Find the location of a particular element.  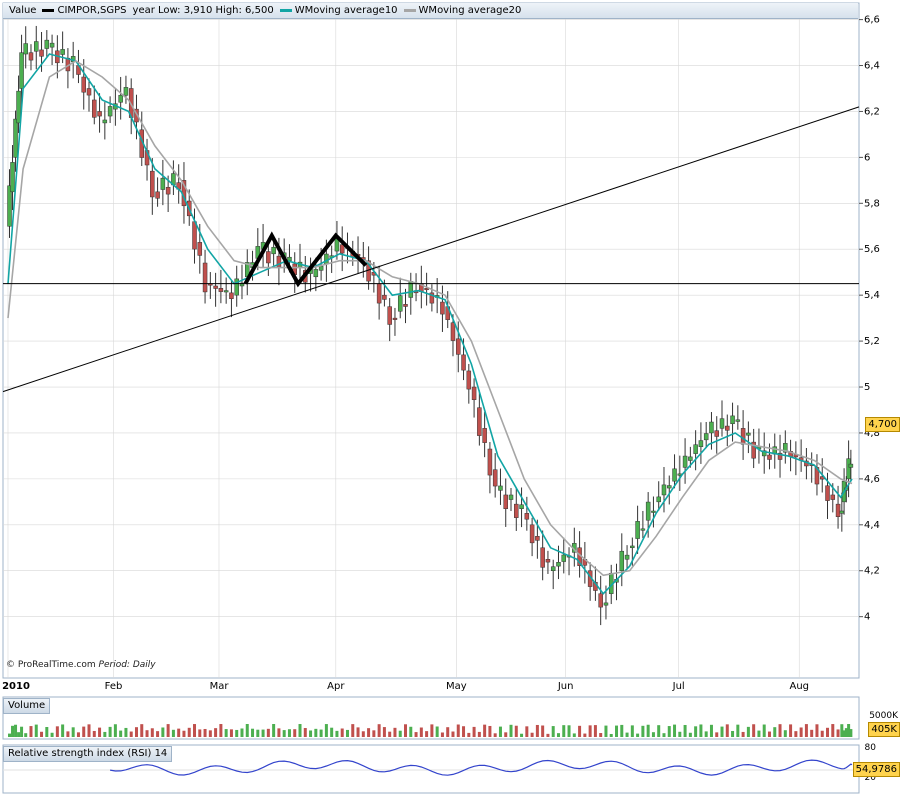

x-tick-label: Mar is located at coordinates (220, 686).